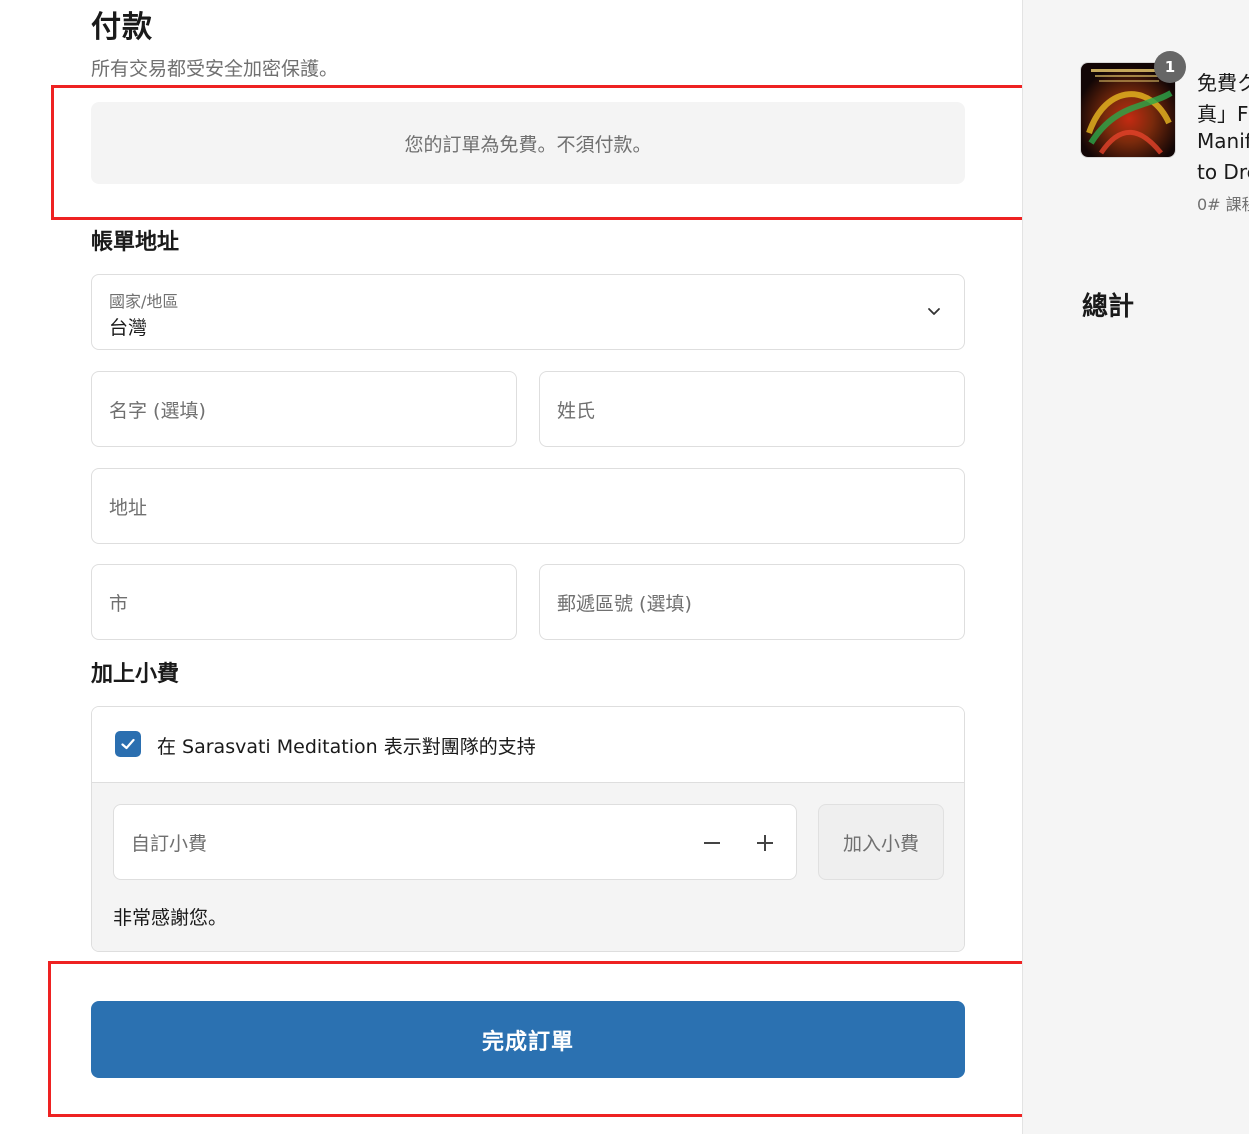 The height and width of the screenshot is (1134, 1249). I want to click on complete-order-button: 完成訂單, so click(528, 1039).